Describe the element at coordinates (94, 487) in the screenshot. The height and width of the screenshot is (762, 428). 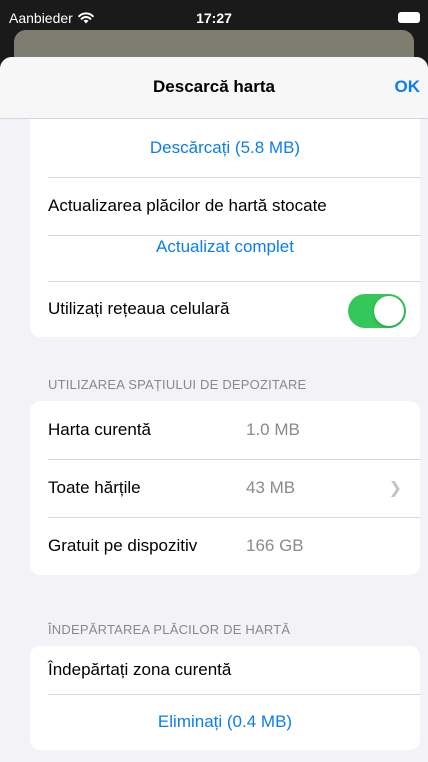
I see `storage-row-label: Toate hărțile` at that location.